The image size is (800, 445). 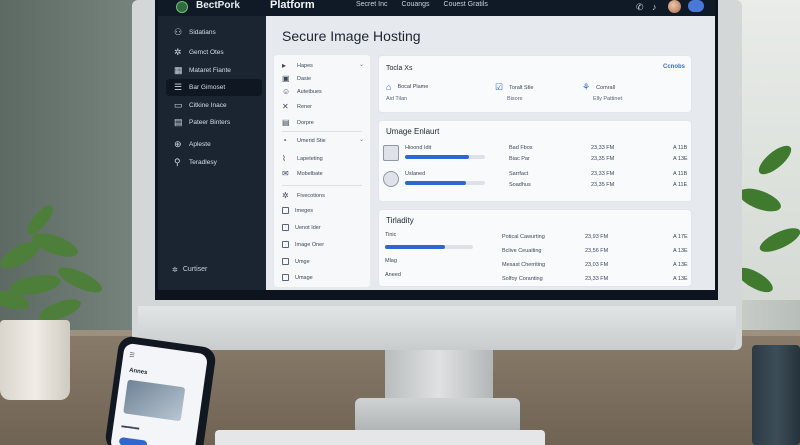 What do you see at coordinates (214, 105) in the screenshot?
I see `sidebar-item-citkine-inace: ▭ Citkine Inace` at bounding box center [214, 105].